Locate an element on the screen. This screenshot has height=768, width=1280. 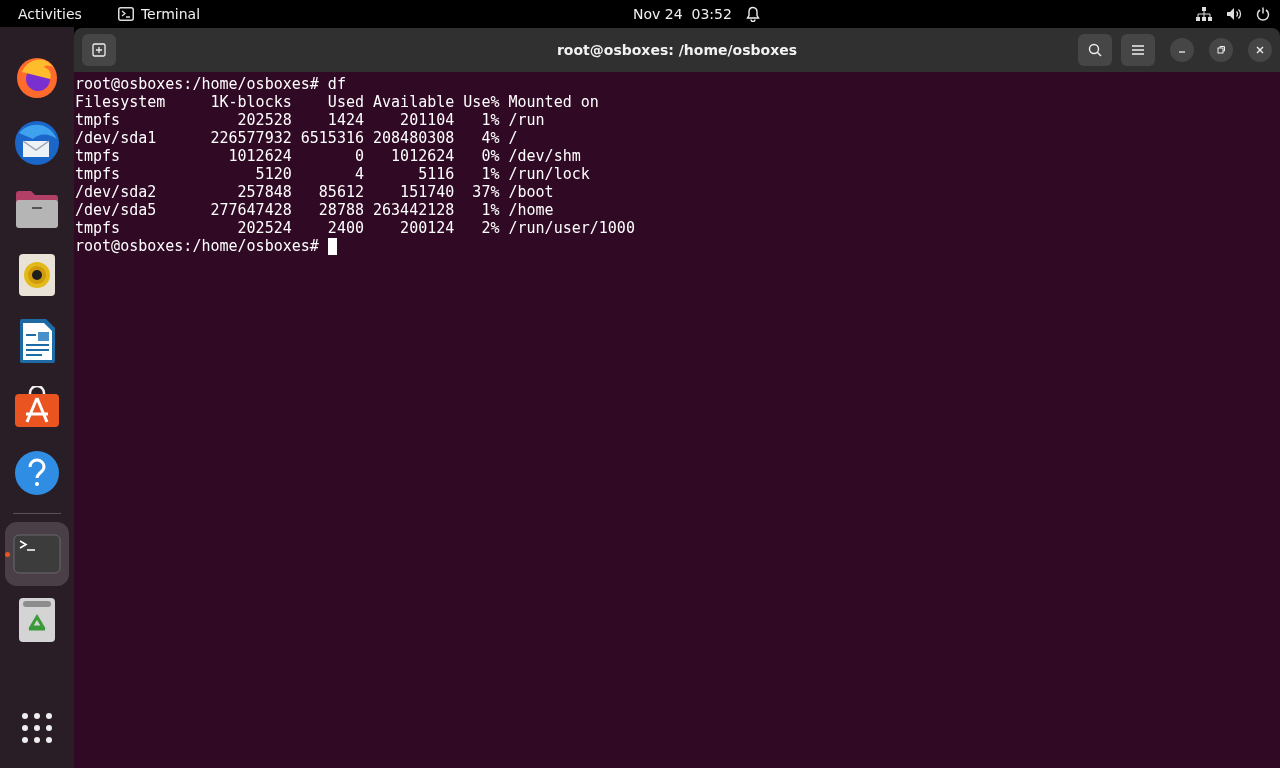
network-icon is located at coordinates (1204, 13).